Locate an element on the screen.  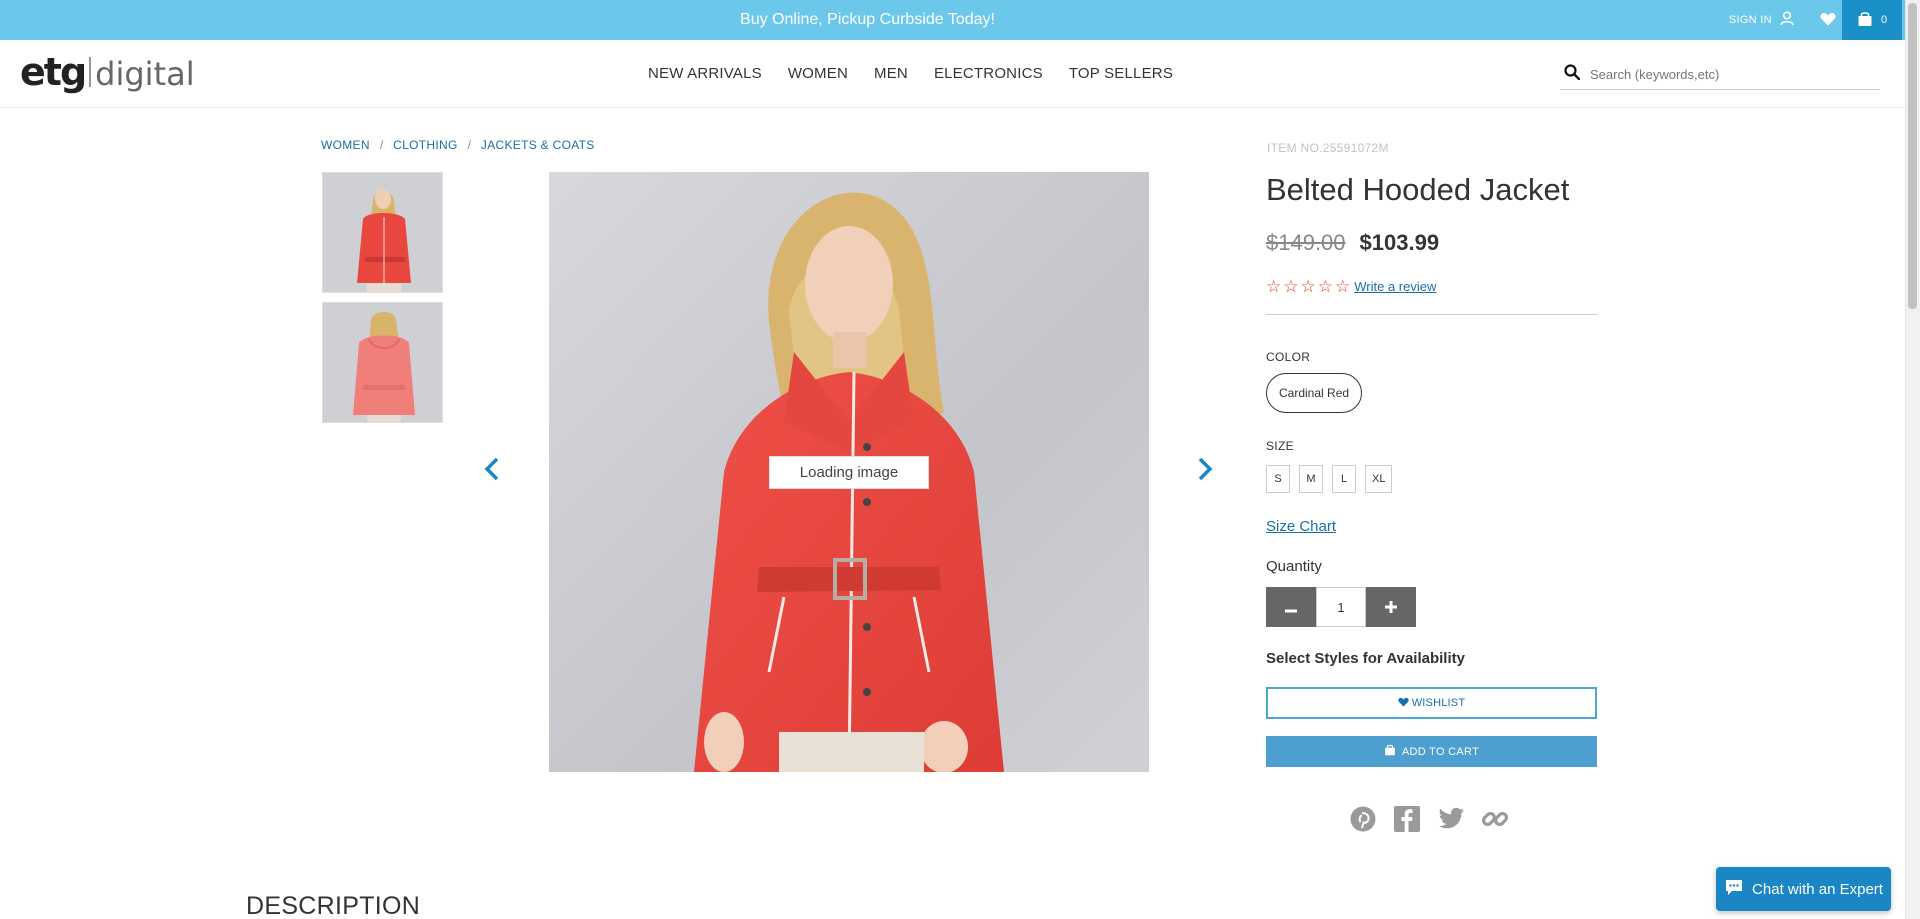
add-to-cart-button: ADD TO CART is located at coordinates (1431, 751).